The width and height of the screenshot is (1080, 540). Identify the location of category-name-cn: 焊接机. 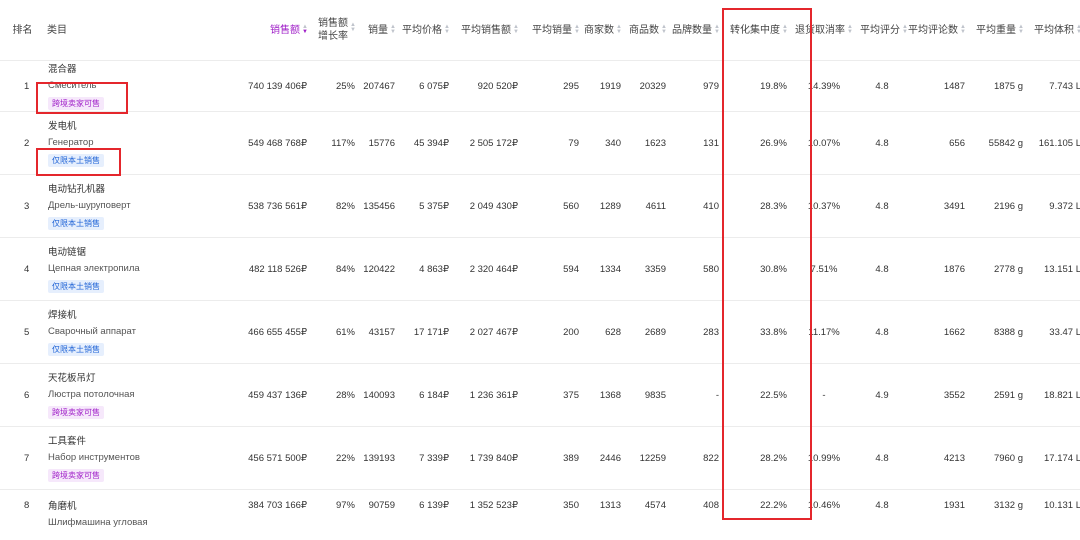
(117, 316).